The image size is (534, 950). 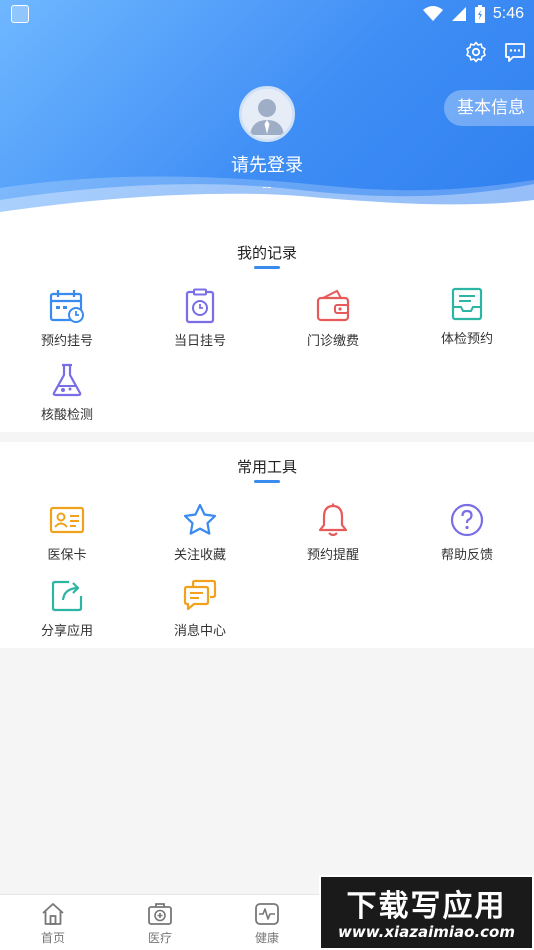 What do you see at coordinates (332, 341) in the screenshot?
I see `record-label: 门诊缴费` at bounding box center [332, 341].